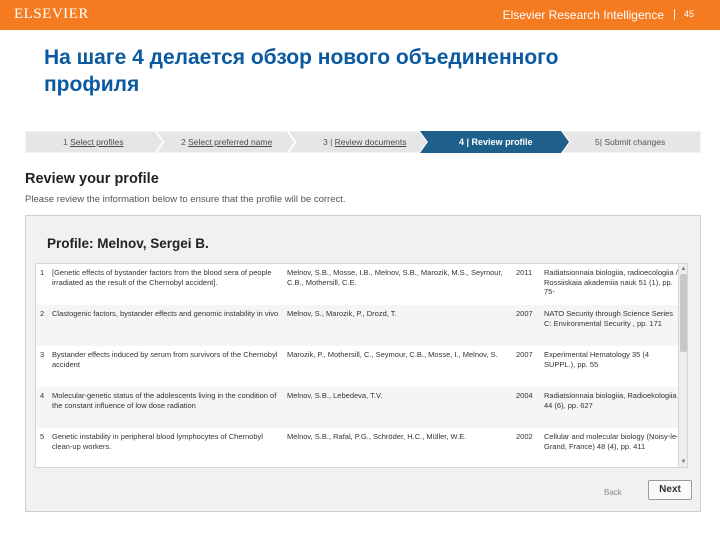  I want to click on step-2: 2 Select preferred name, so click(207, 142).